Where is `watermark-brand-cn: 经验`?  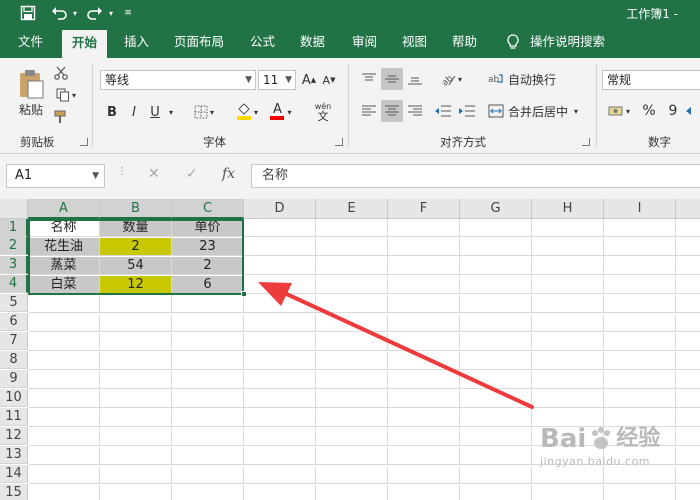
watermark-brand-cn: 经验 is located at coordinates (638, 438).